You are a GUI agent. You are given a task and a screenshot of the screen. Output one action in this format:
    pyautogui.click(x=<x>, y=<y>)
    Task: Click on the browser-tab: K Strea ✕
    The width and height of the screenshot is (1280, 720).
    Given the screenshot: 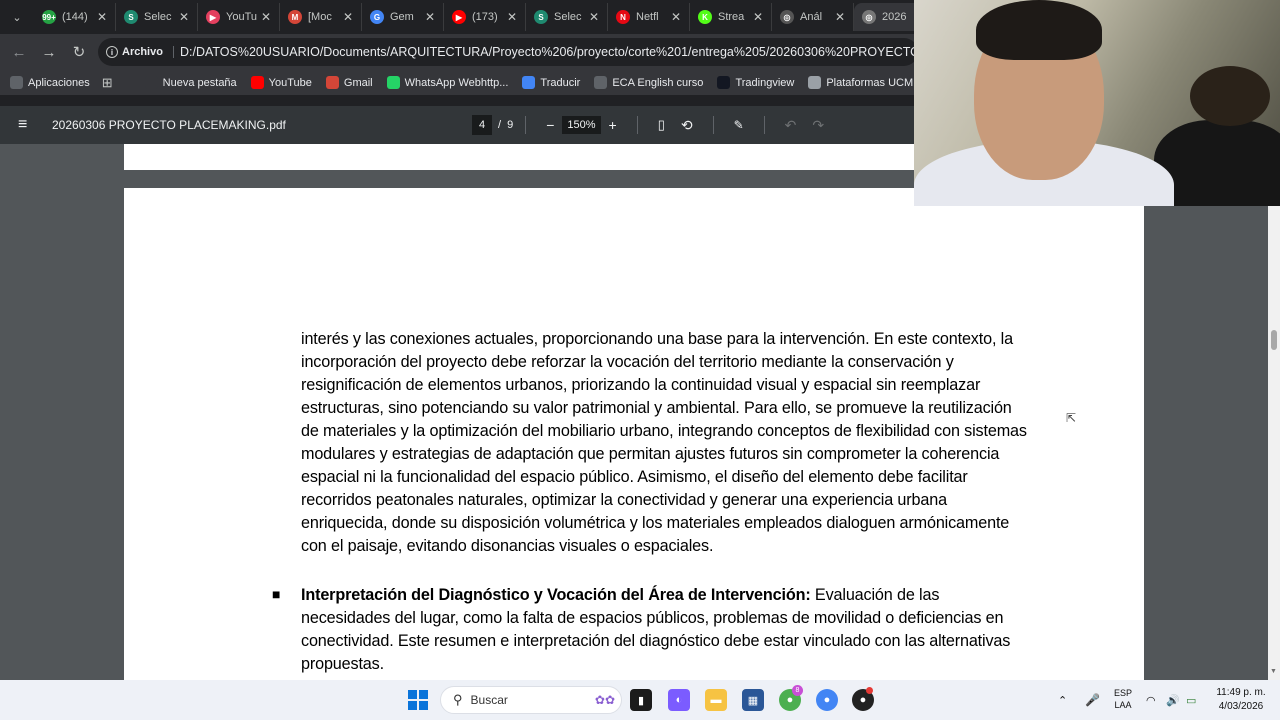 What is the action you would take?
    pyautogui.click(x=731, y=17)
    